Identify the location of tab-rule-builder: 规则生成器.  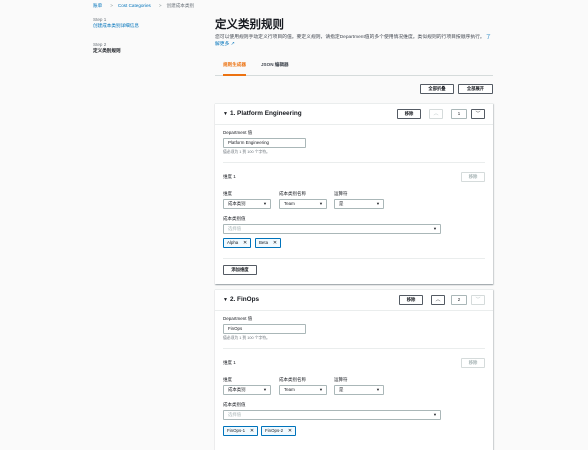
(234, 69).